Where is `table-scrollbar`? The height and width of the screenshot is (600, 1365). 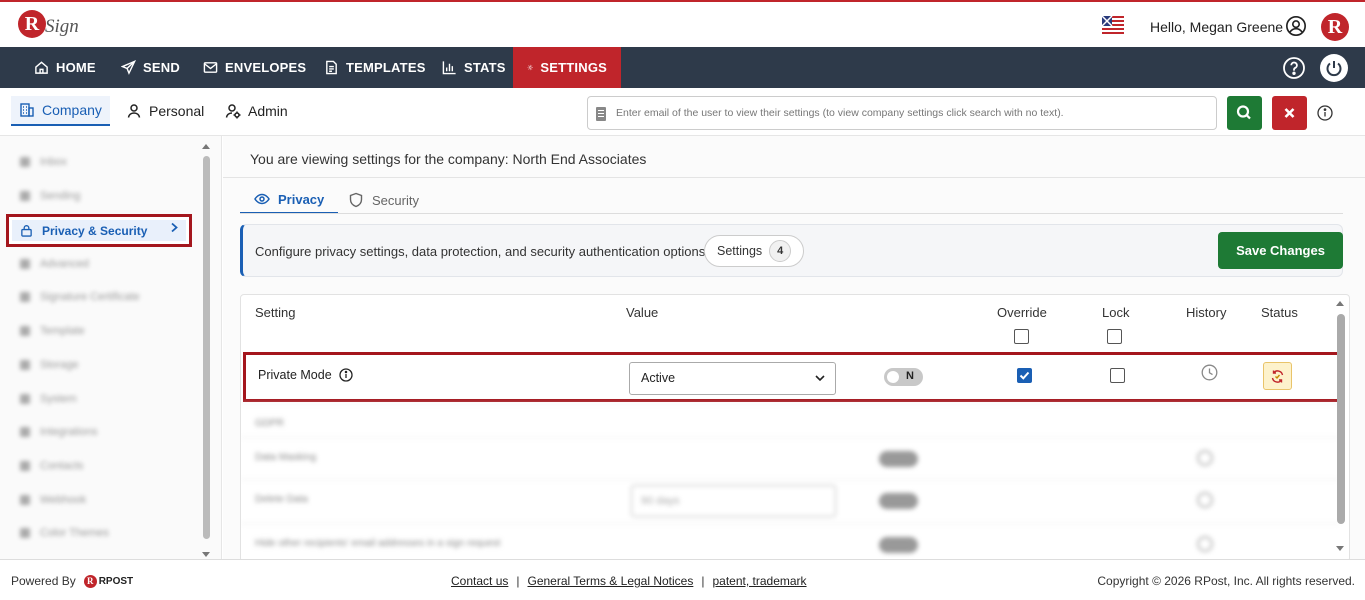 table-scrollbar is located at coordinates (1341, 427).